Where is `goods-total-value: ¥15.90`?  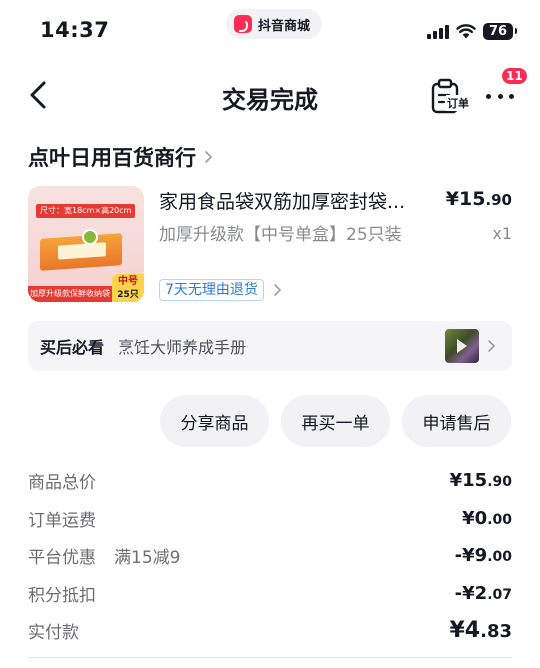
goods-total-value: ¥15.90 is located at coordinates (481, 480).